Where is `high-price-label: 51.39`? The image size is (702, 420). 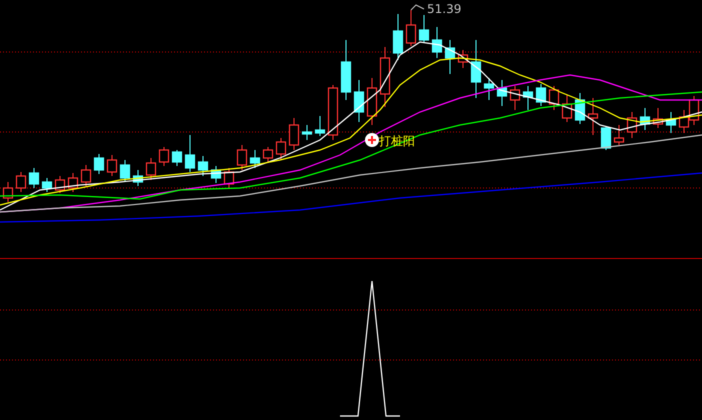 high-price-label: 51.39 is located at coordinates (444, 9).